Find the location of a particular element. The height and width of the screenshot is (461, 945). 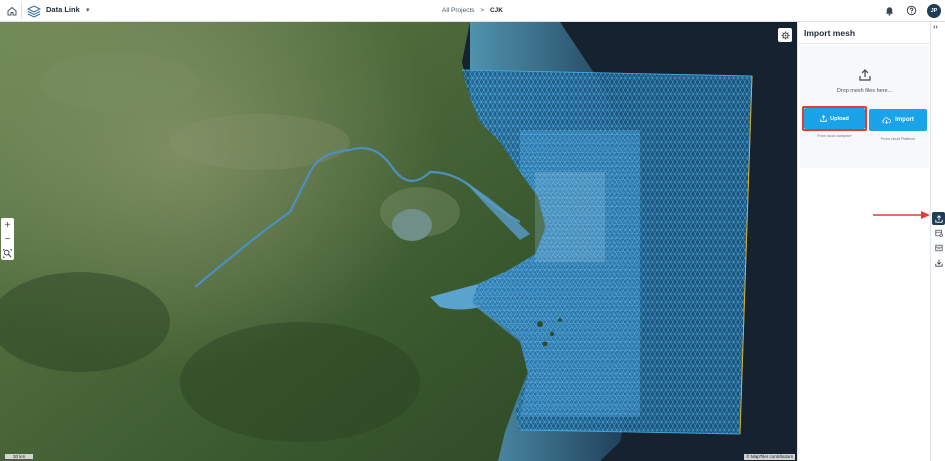

bell-icon is located at coordinates (889, 10).